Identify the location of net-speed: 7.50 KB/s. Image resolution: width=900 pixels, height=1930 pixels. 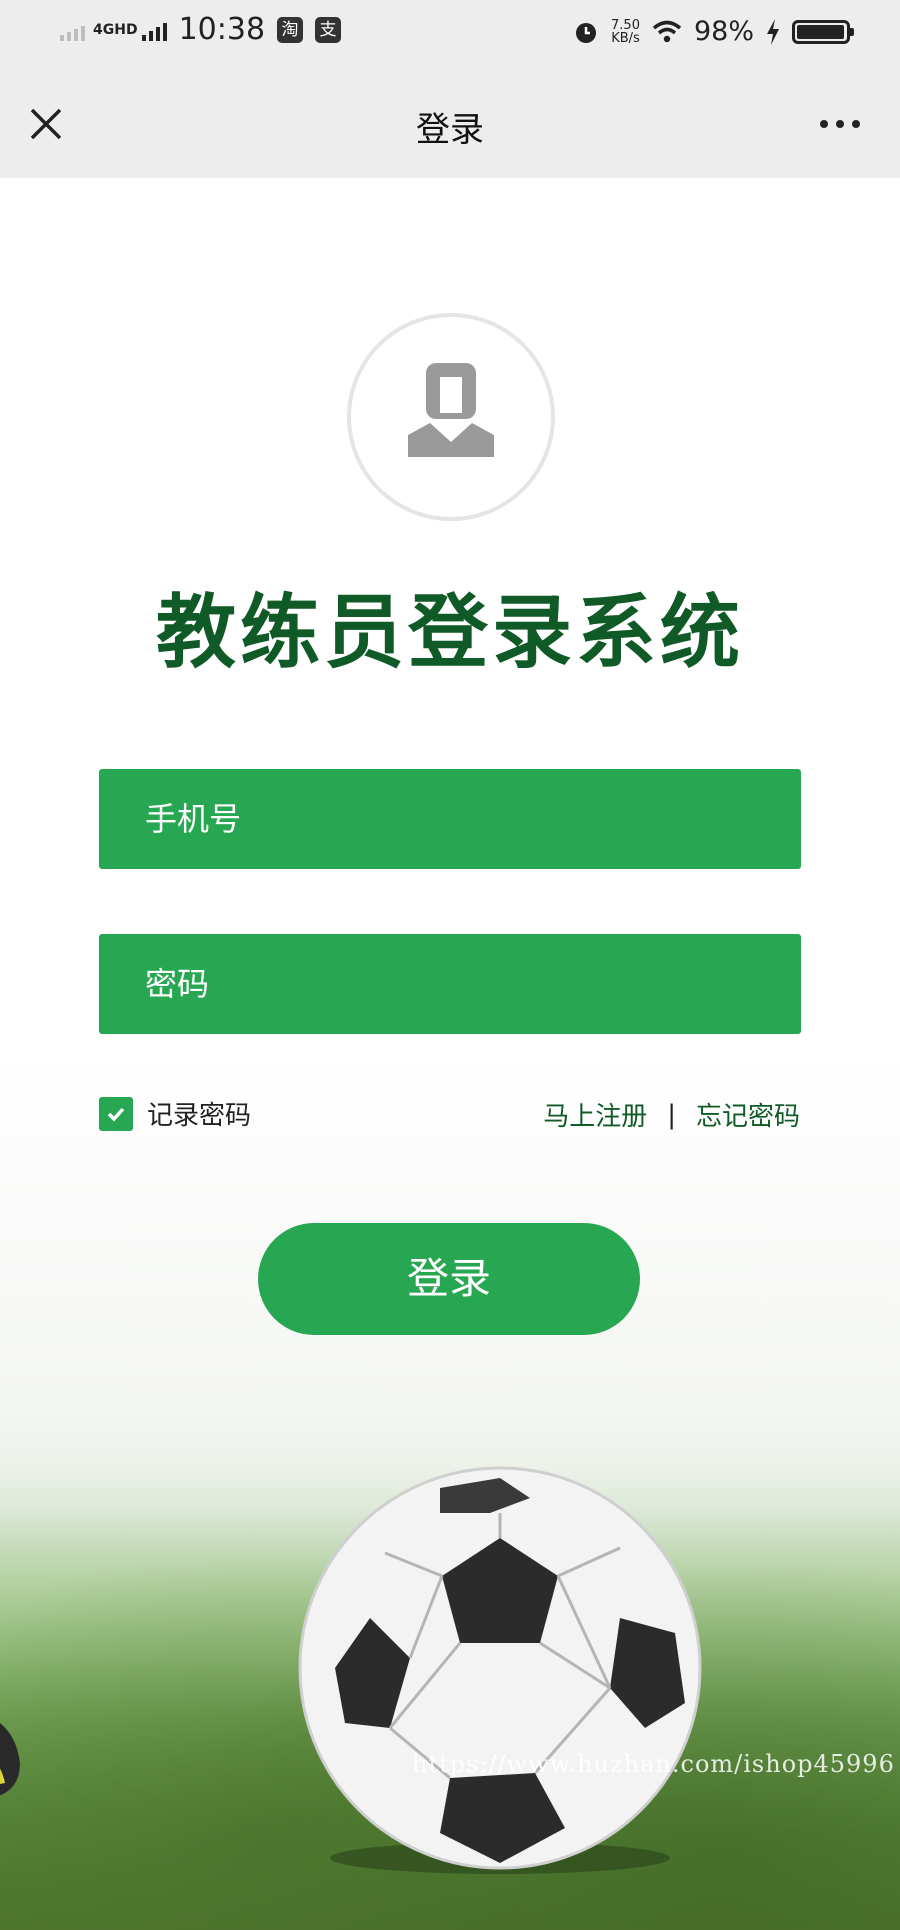
(625, 32).